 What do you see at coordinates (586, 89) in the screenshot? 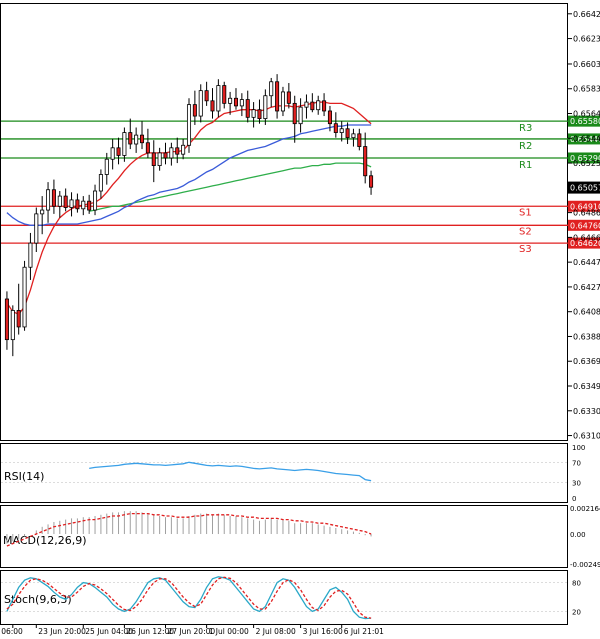
I see `price-tick-label: 0.65835` at bounding box center [586, 89].